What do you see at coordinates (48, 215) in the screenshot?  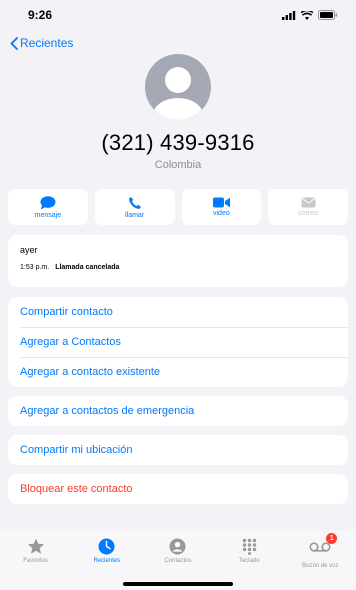 I see `message-label: mensaje` at bounding box center [48, 215].